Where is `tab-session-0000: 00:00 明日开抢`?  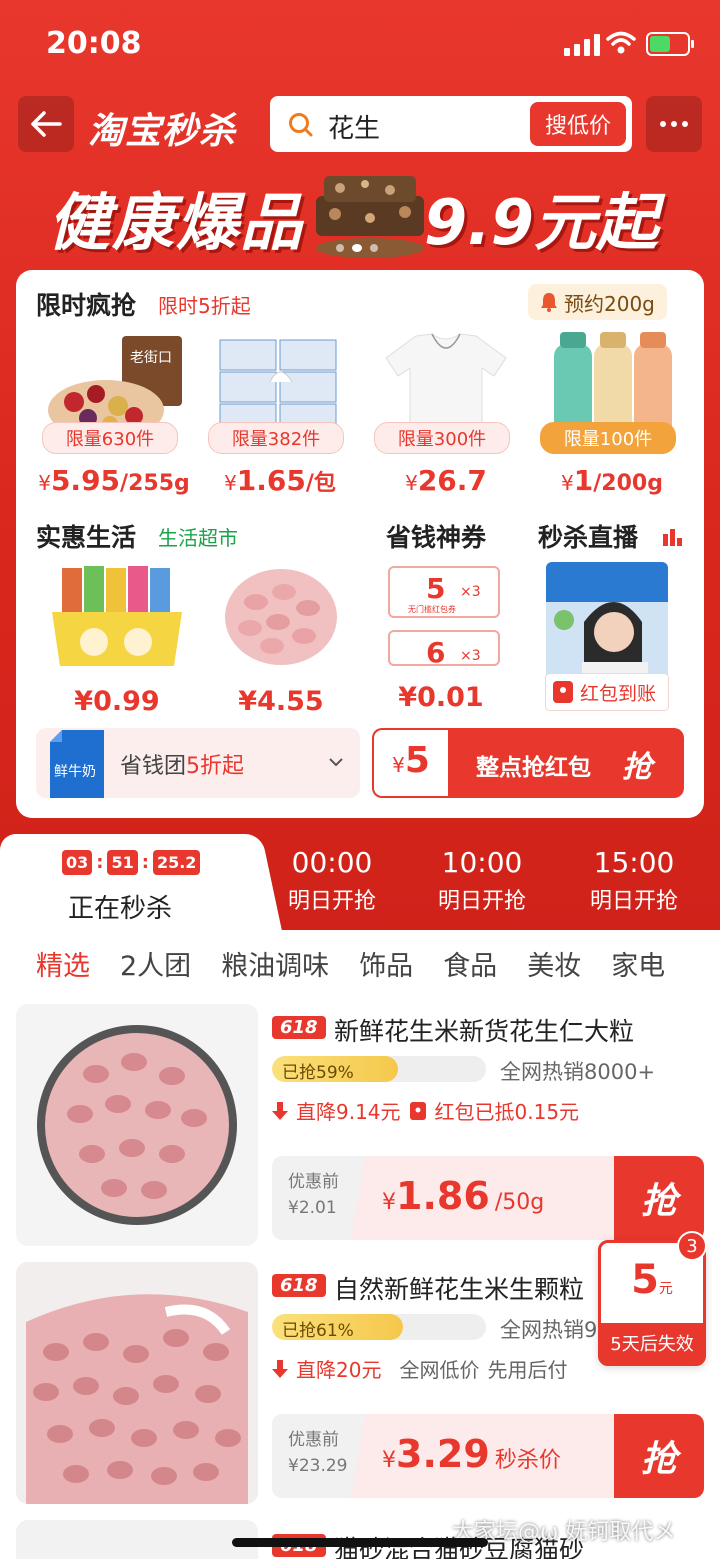 tab-session-0000: 00:00 明日开抢 is located at coordinates (332, 880).